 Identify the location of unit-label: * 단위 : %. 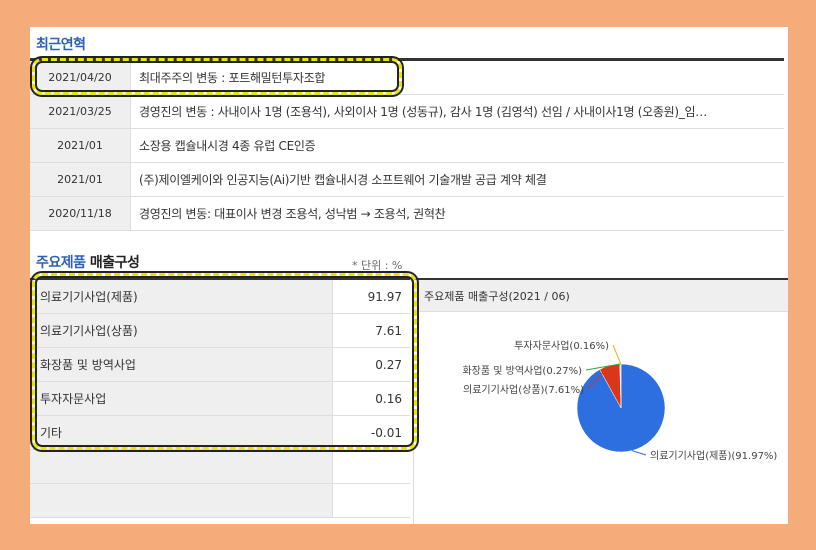
(377, 265).